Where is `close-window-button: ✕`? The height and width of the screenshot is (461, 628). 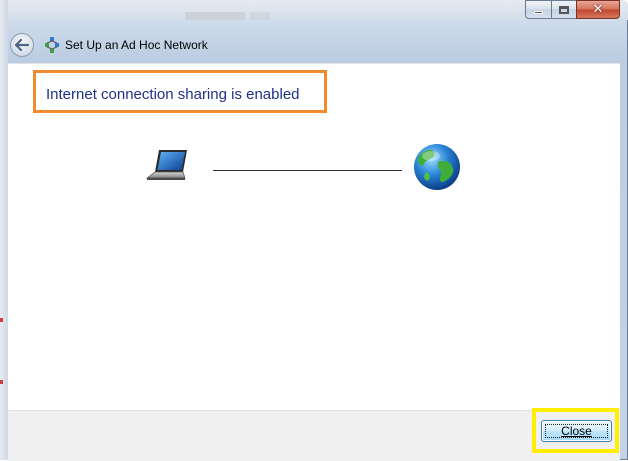 close-window-button: ✕ is located at coordinates (598, 9).